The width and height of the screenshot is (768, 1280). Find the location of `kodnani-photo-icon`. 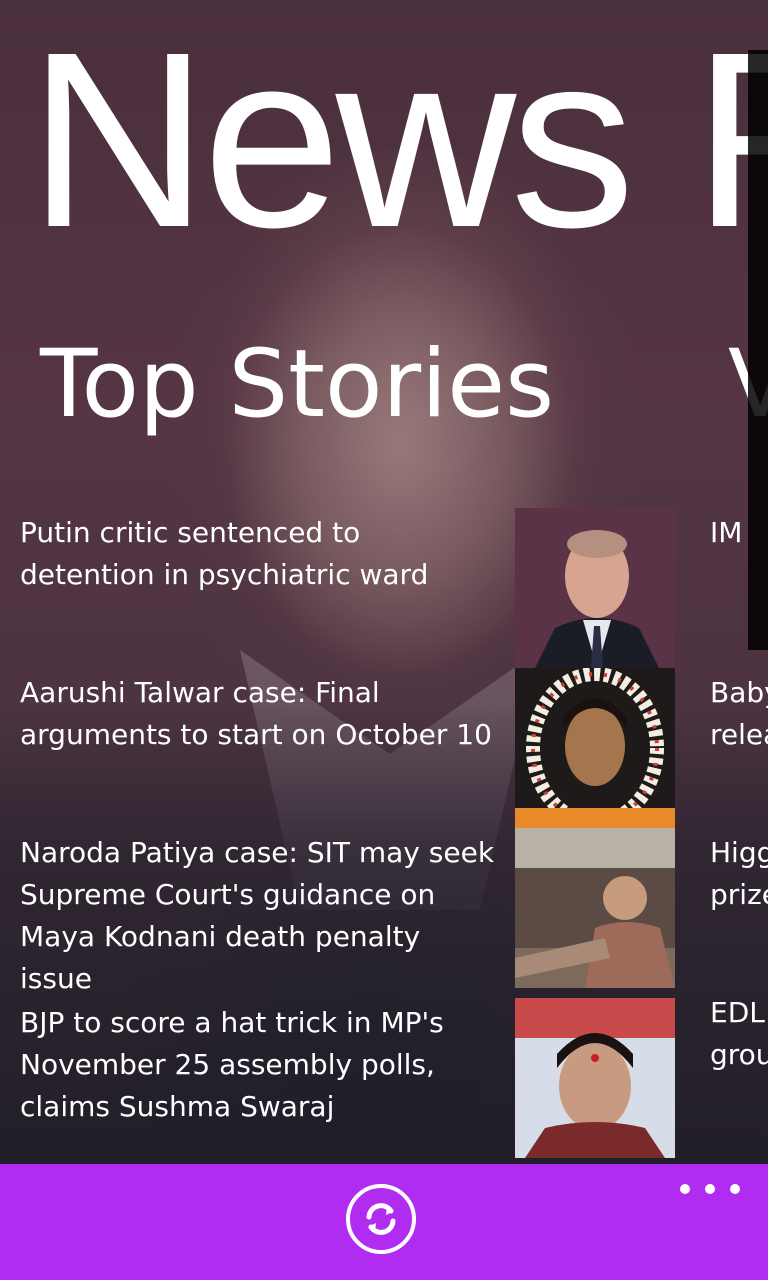

kodnani-photo-icon is located at coordinates (595, 908).